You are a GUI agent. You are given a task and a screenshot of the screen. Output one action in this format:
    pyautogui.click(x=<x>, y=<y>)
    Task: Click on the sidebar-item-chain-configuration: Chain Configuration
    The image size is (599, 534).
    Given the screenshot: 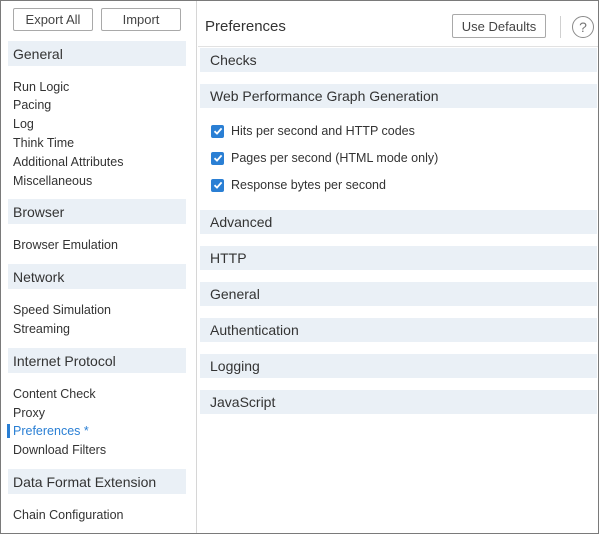 What is the action you would take?
    pyautogui.click(x=68, y=515)
    